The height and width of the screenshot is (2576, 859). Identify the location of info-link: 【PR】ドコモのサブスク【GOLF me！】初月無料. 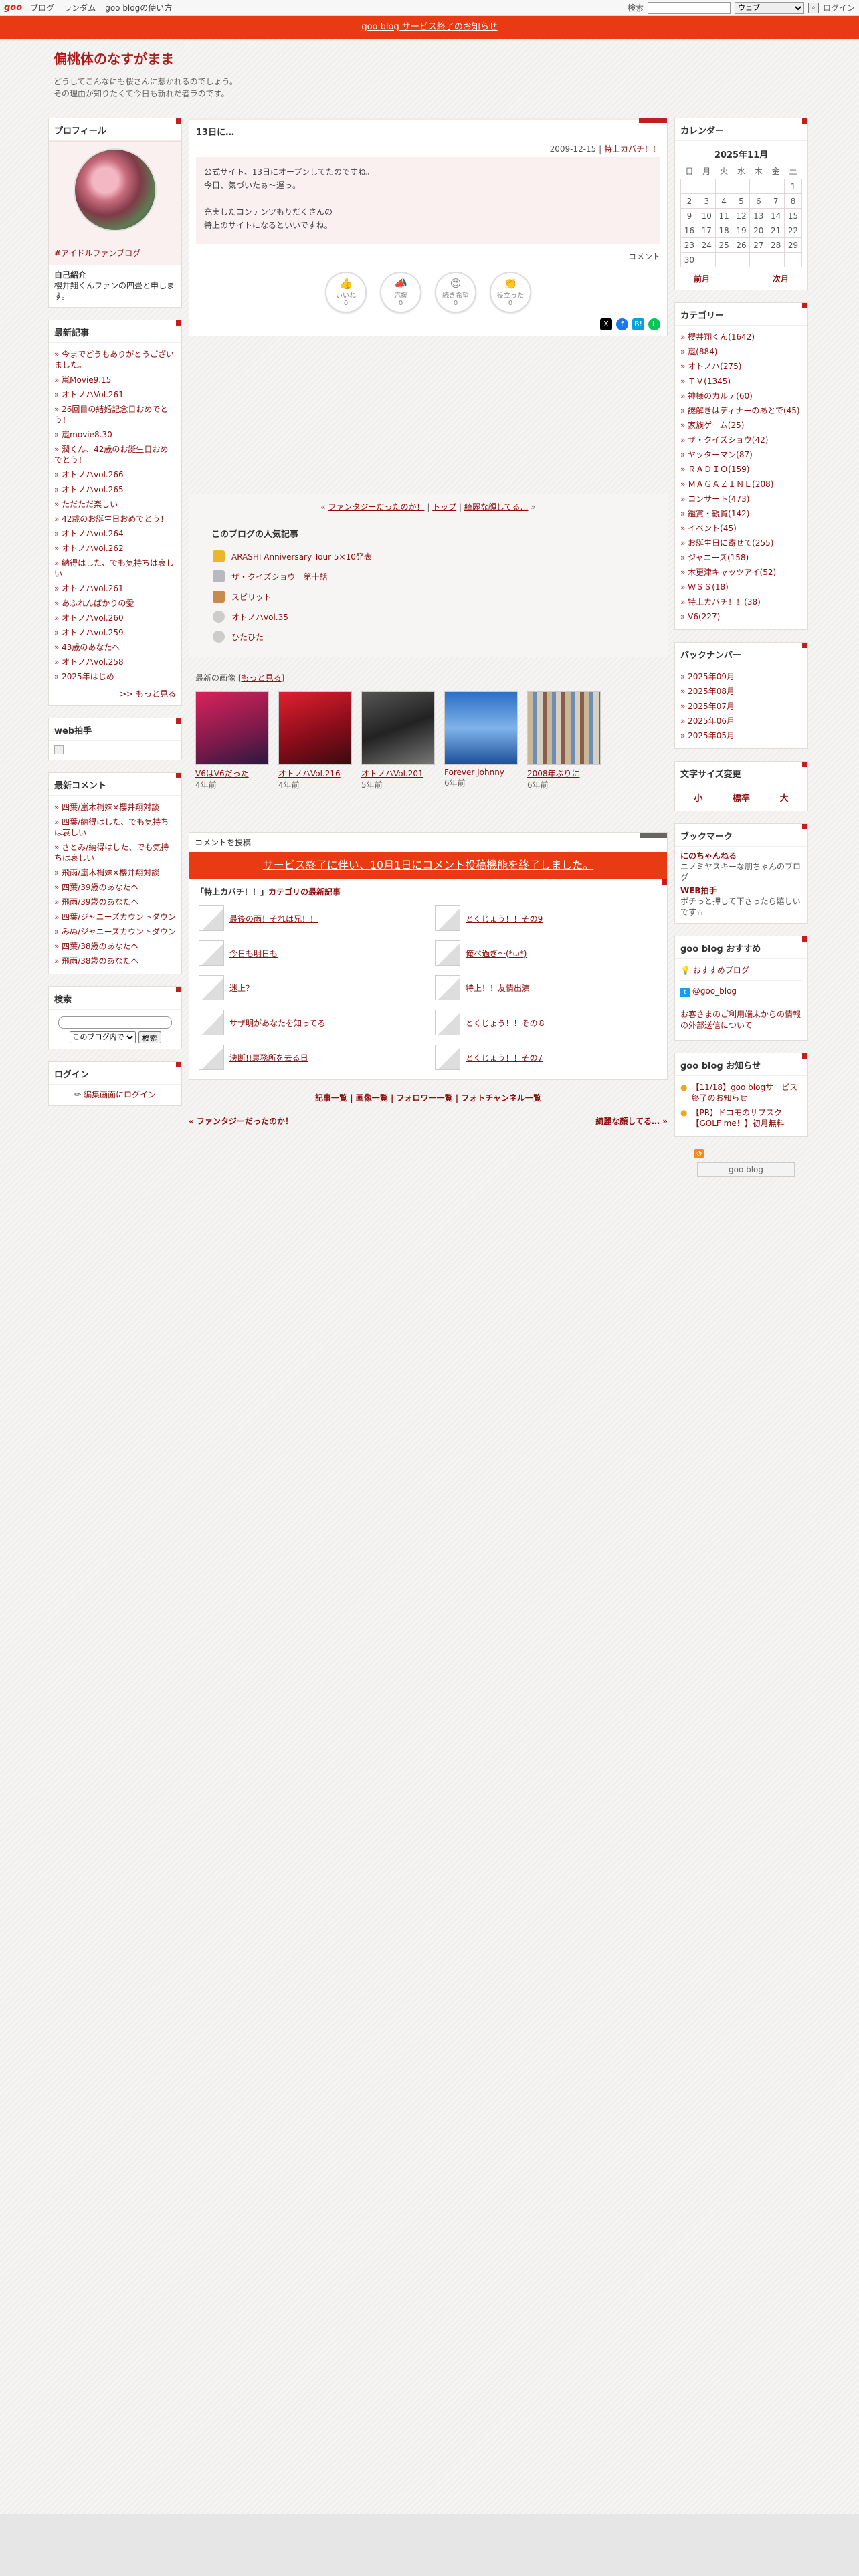
(747, 1118).